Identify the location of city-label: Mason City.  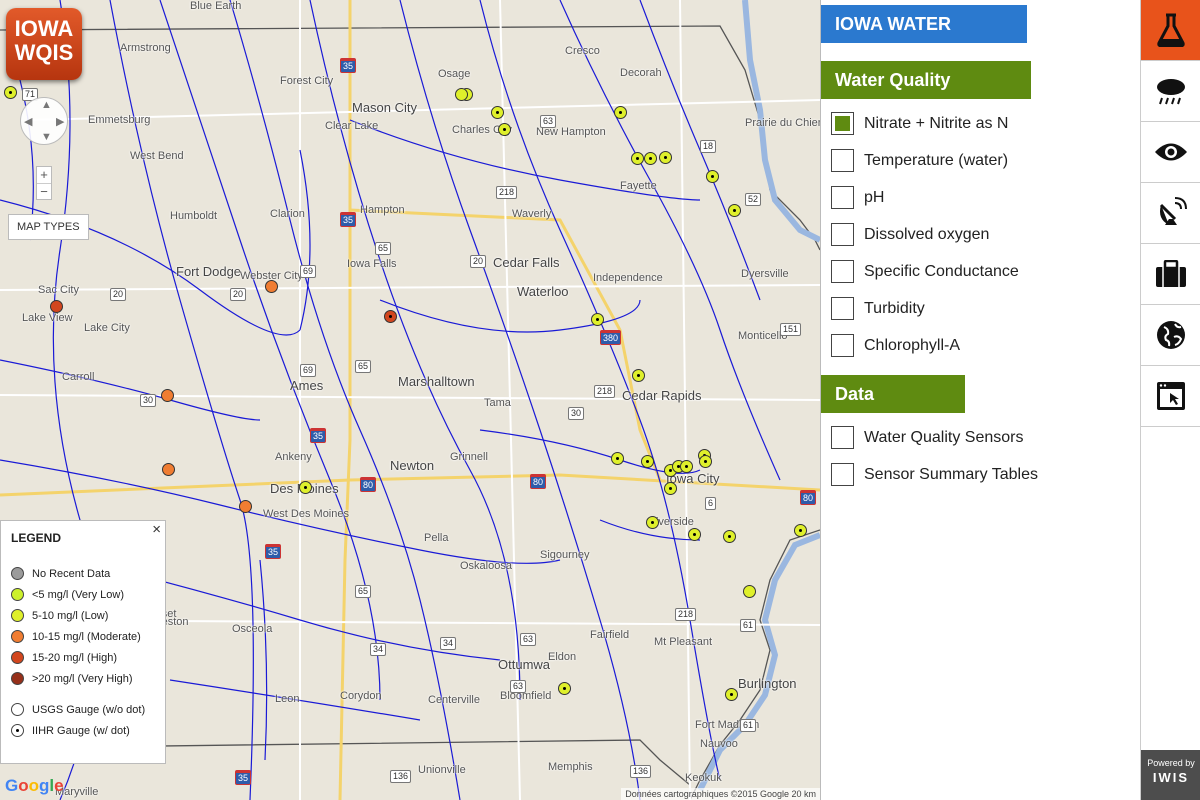
(385, 107).